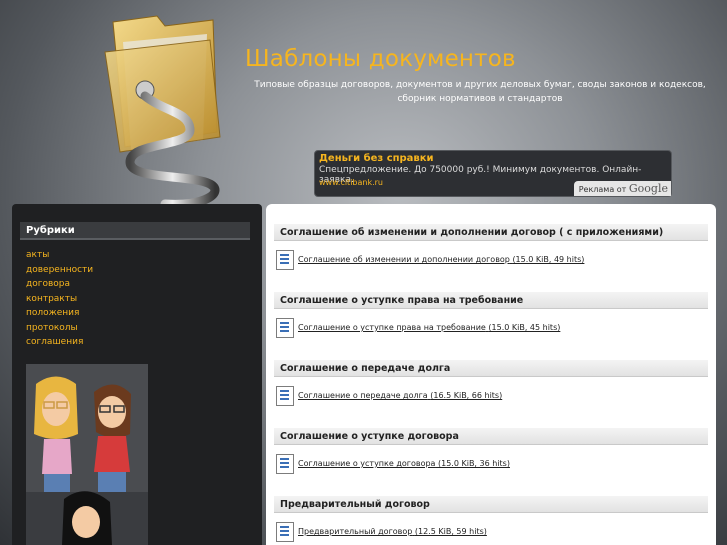  What do you see at coordinates (392, 327) in the screenshot?
I see `doc-download-link: Соглашение о уступке права на требование` at bounding box center [392, 327].